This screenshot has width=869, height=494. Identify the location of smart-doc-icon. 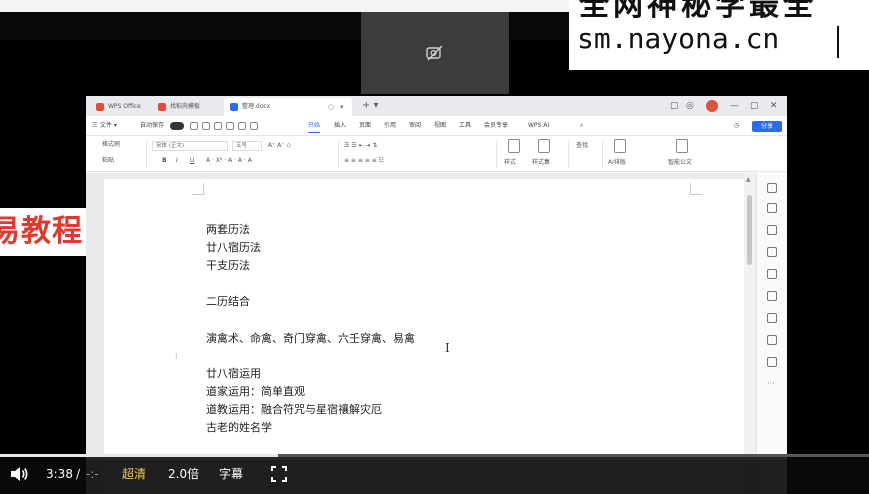
(682, 146).